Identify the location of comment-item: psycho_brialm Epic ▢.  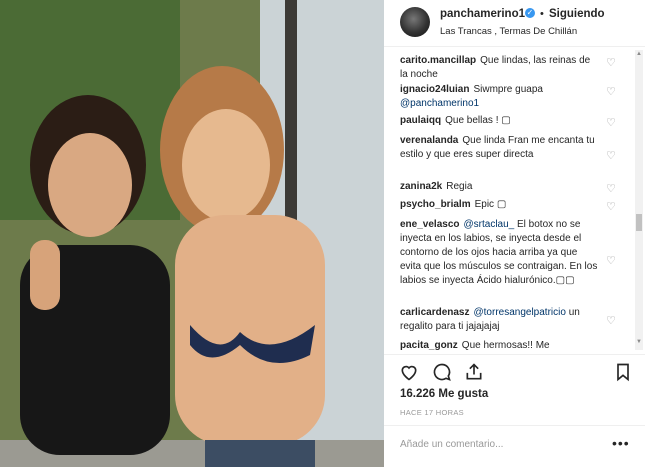
(499, 205).